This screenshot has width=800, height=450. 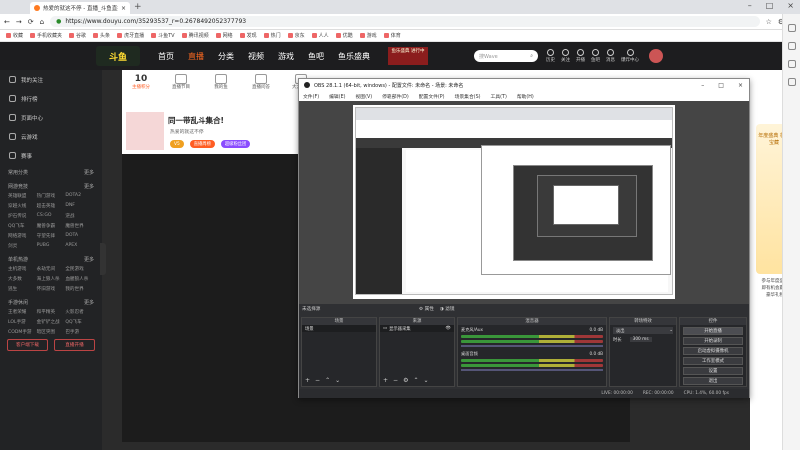 What do you see at coordinates (643, 339) in the screenshot?
I see `duration-field: 时长 300 ms` at bounding box center [643, 339].